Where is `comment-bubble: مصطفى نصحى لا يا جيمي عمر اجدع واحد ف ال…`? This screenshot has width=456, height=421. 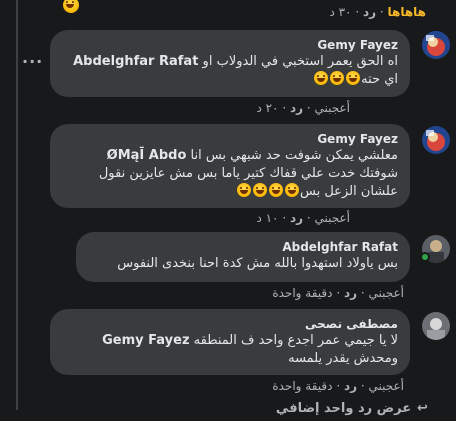
comment-bubble: مصطفى نصحى لا يا جيمي عمر اجدع واحد ف ال… is located at coordinates (230, 342).